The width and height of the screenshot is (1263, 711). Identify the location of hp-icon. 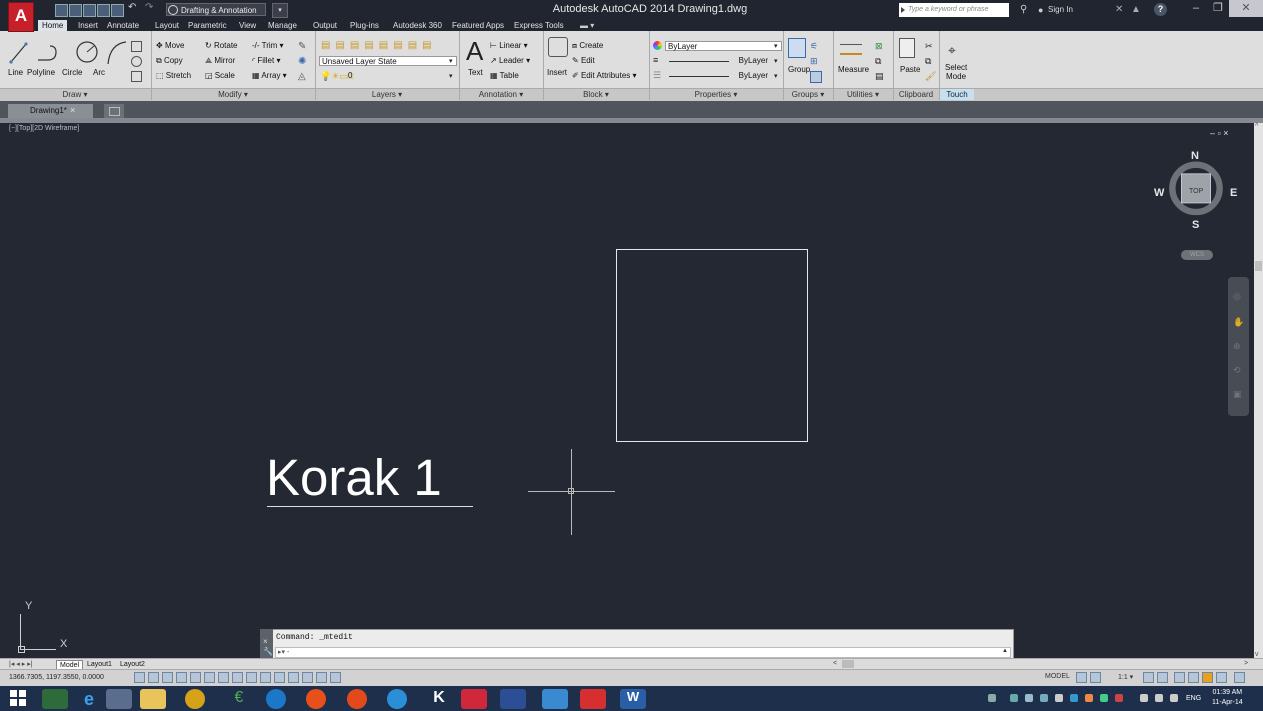
(276, 699).